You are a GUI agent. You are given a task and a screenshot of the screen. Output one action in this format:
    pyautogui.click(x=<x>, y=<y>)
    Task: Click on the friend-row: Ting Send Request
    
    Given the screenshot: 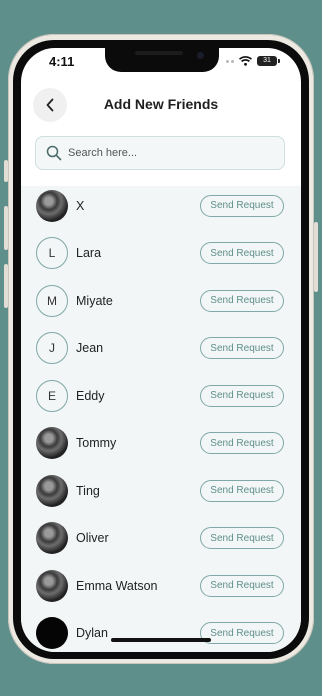 What is the action you would take?
    pyautogui.click(x=161, y=491)
    